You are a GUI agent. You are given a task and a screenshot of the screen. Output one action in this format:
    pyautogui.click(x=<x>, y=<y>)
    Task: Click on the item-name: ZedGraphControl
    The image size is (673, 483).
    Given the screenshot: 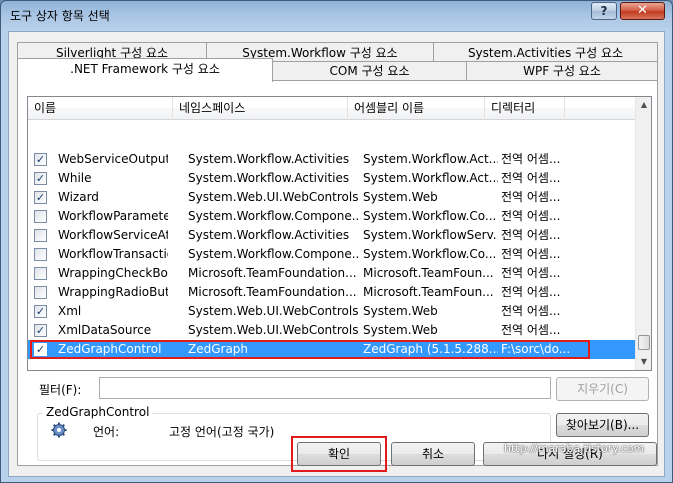 What is the action you would take?
    pyautogui.click(x=110, y=349)
    